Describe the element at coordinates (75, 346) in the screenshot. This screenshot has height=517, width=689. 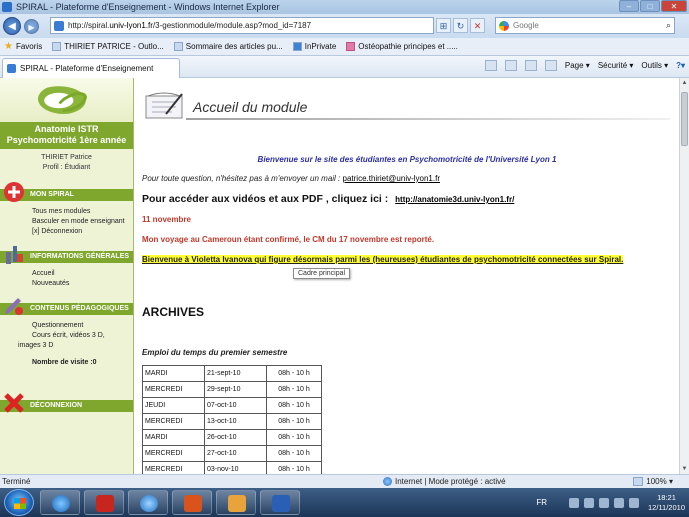
I see `link-courses-cont: images 3 D` at that location.